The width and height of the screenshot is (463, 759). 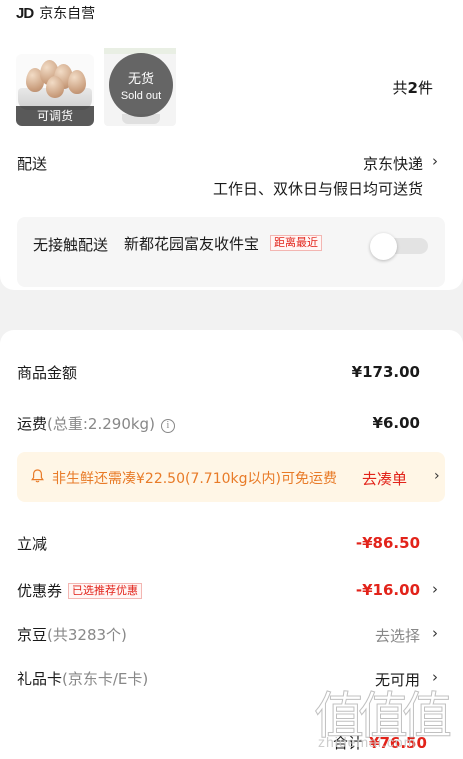 I want to click on bell-icon, so click(x=37, y=476).